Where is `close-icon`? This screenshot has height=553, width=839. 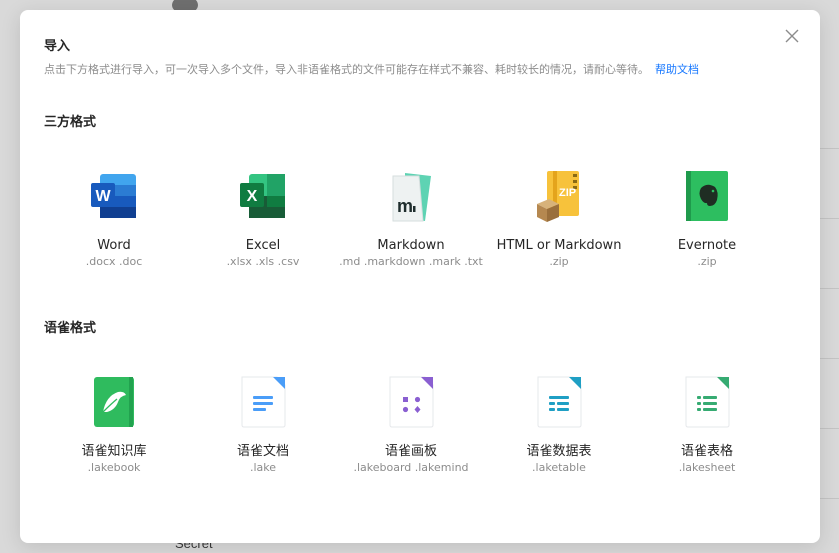 close-icon is located at coordinates (792, 36).